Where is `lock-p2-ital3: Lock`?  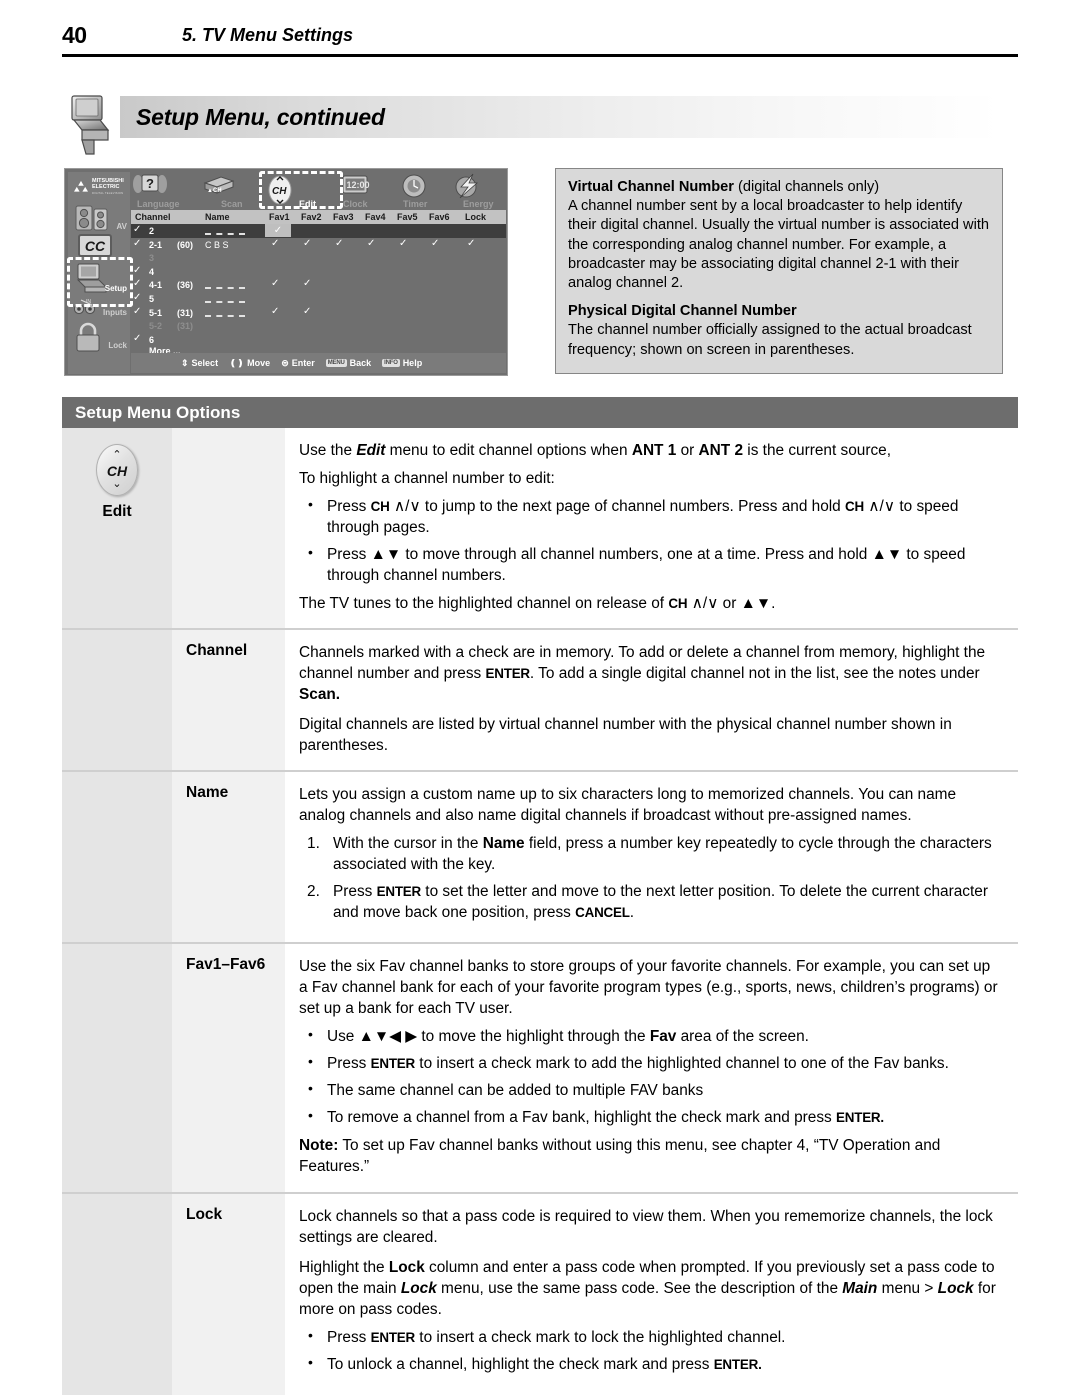
lock-p2-ital3: Lock is located at coordinates (955, 1288).